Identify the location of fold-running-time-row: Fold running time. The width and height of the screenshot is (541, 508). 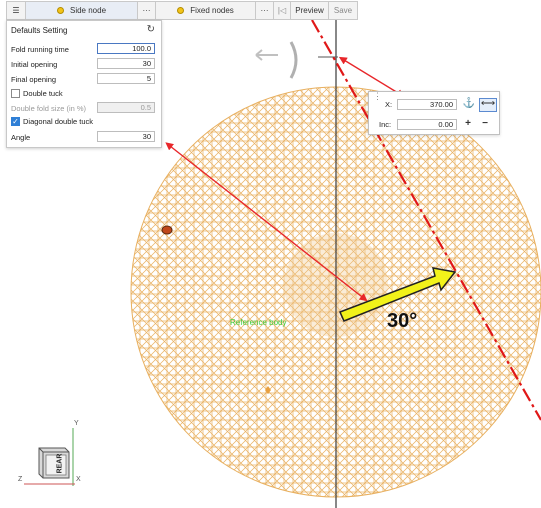
(55, 49).